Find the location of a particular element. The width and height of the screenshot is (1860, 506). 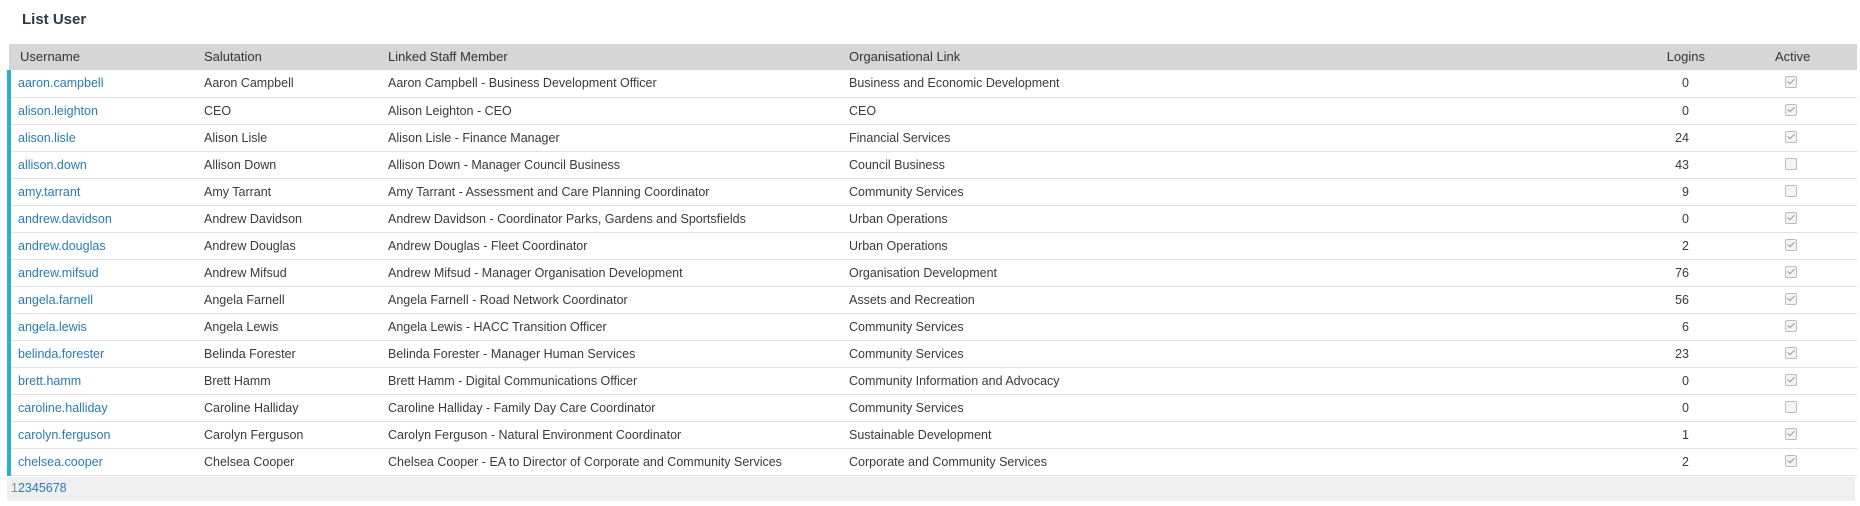

cell-logins: 6 is located at coordinates (1685, 326).